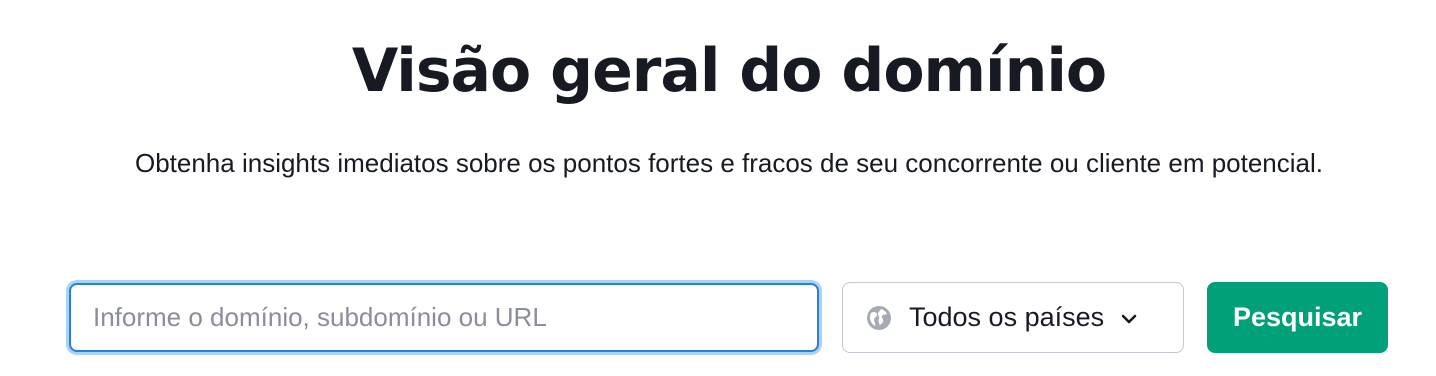  Describe the element at coordinates (444, 317) in the screenshot. I see `domain-search-input` at that location.